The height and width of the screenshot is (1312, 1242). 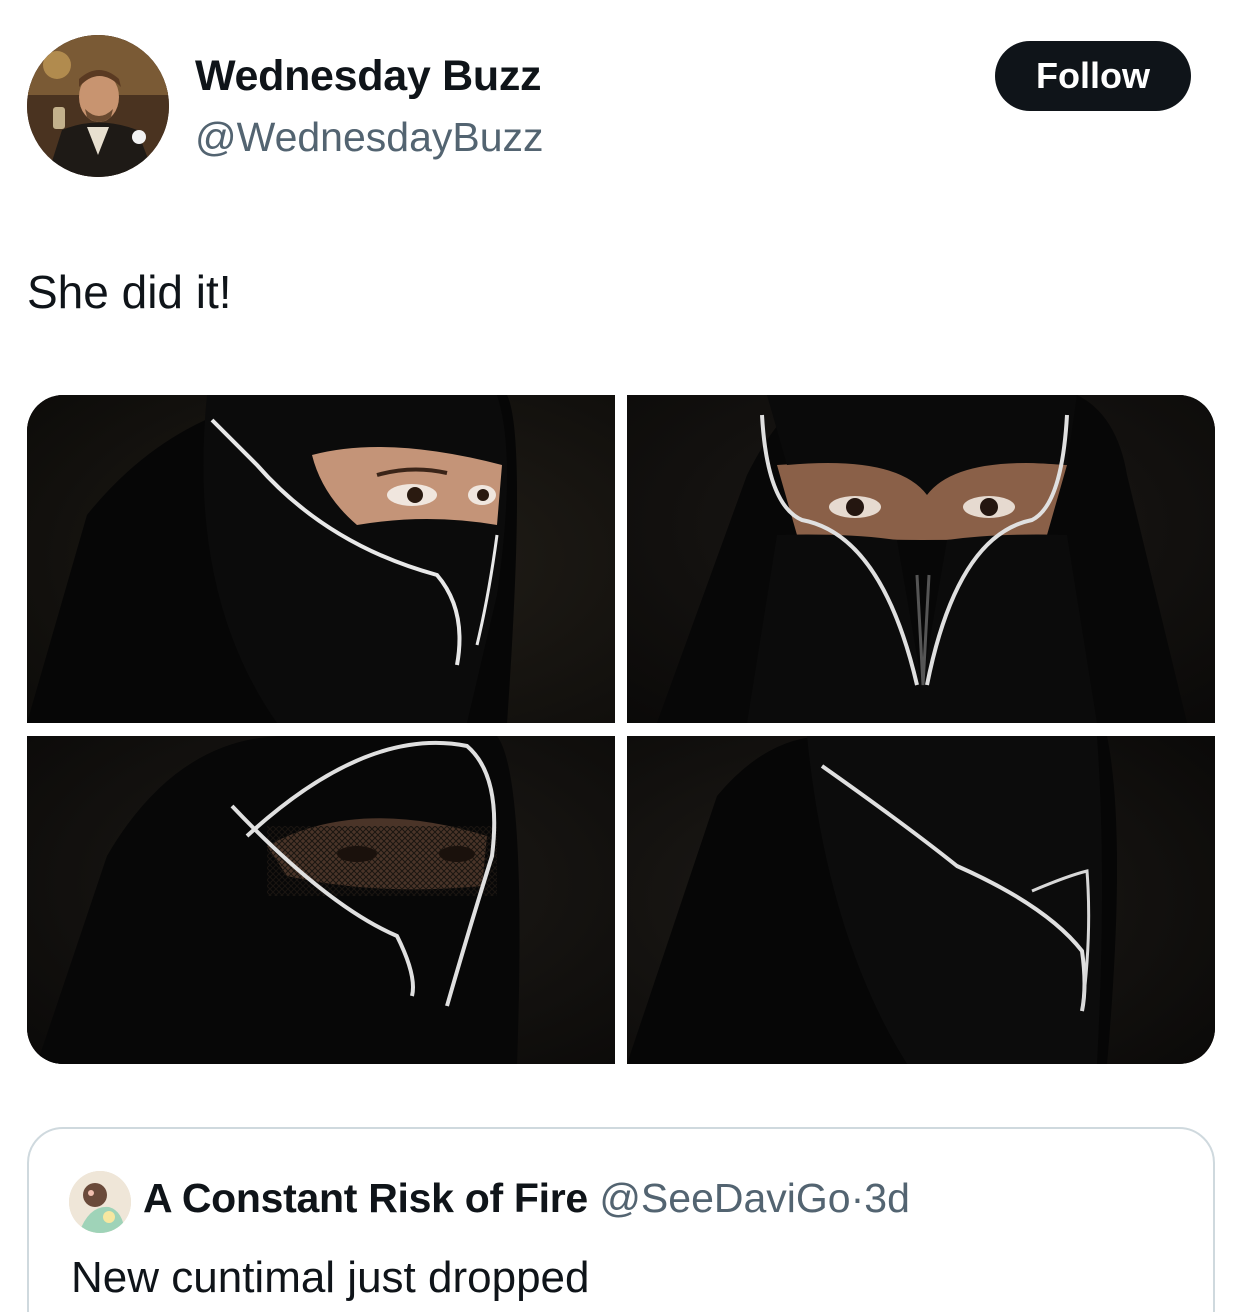 I want to click on author-display-name: Wednesday Buzz, so click(x=368, y=76).